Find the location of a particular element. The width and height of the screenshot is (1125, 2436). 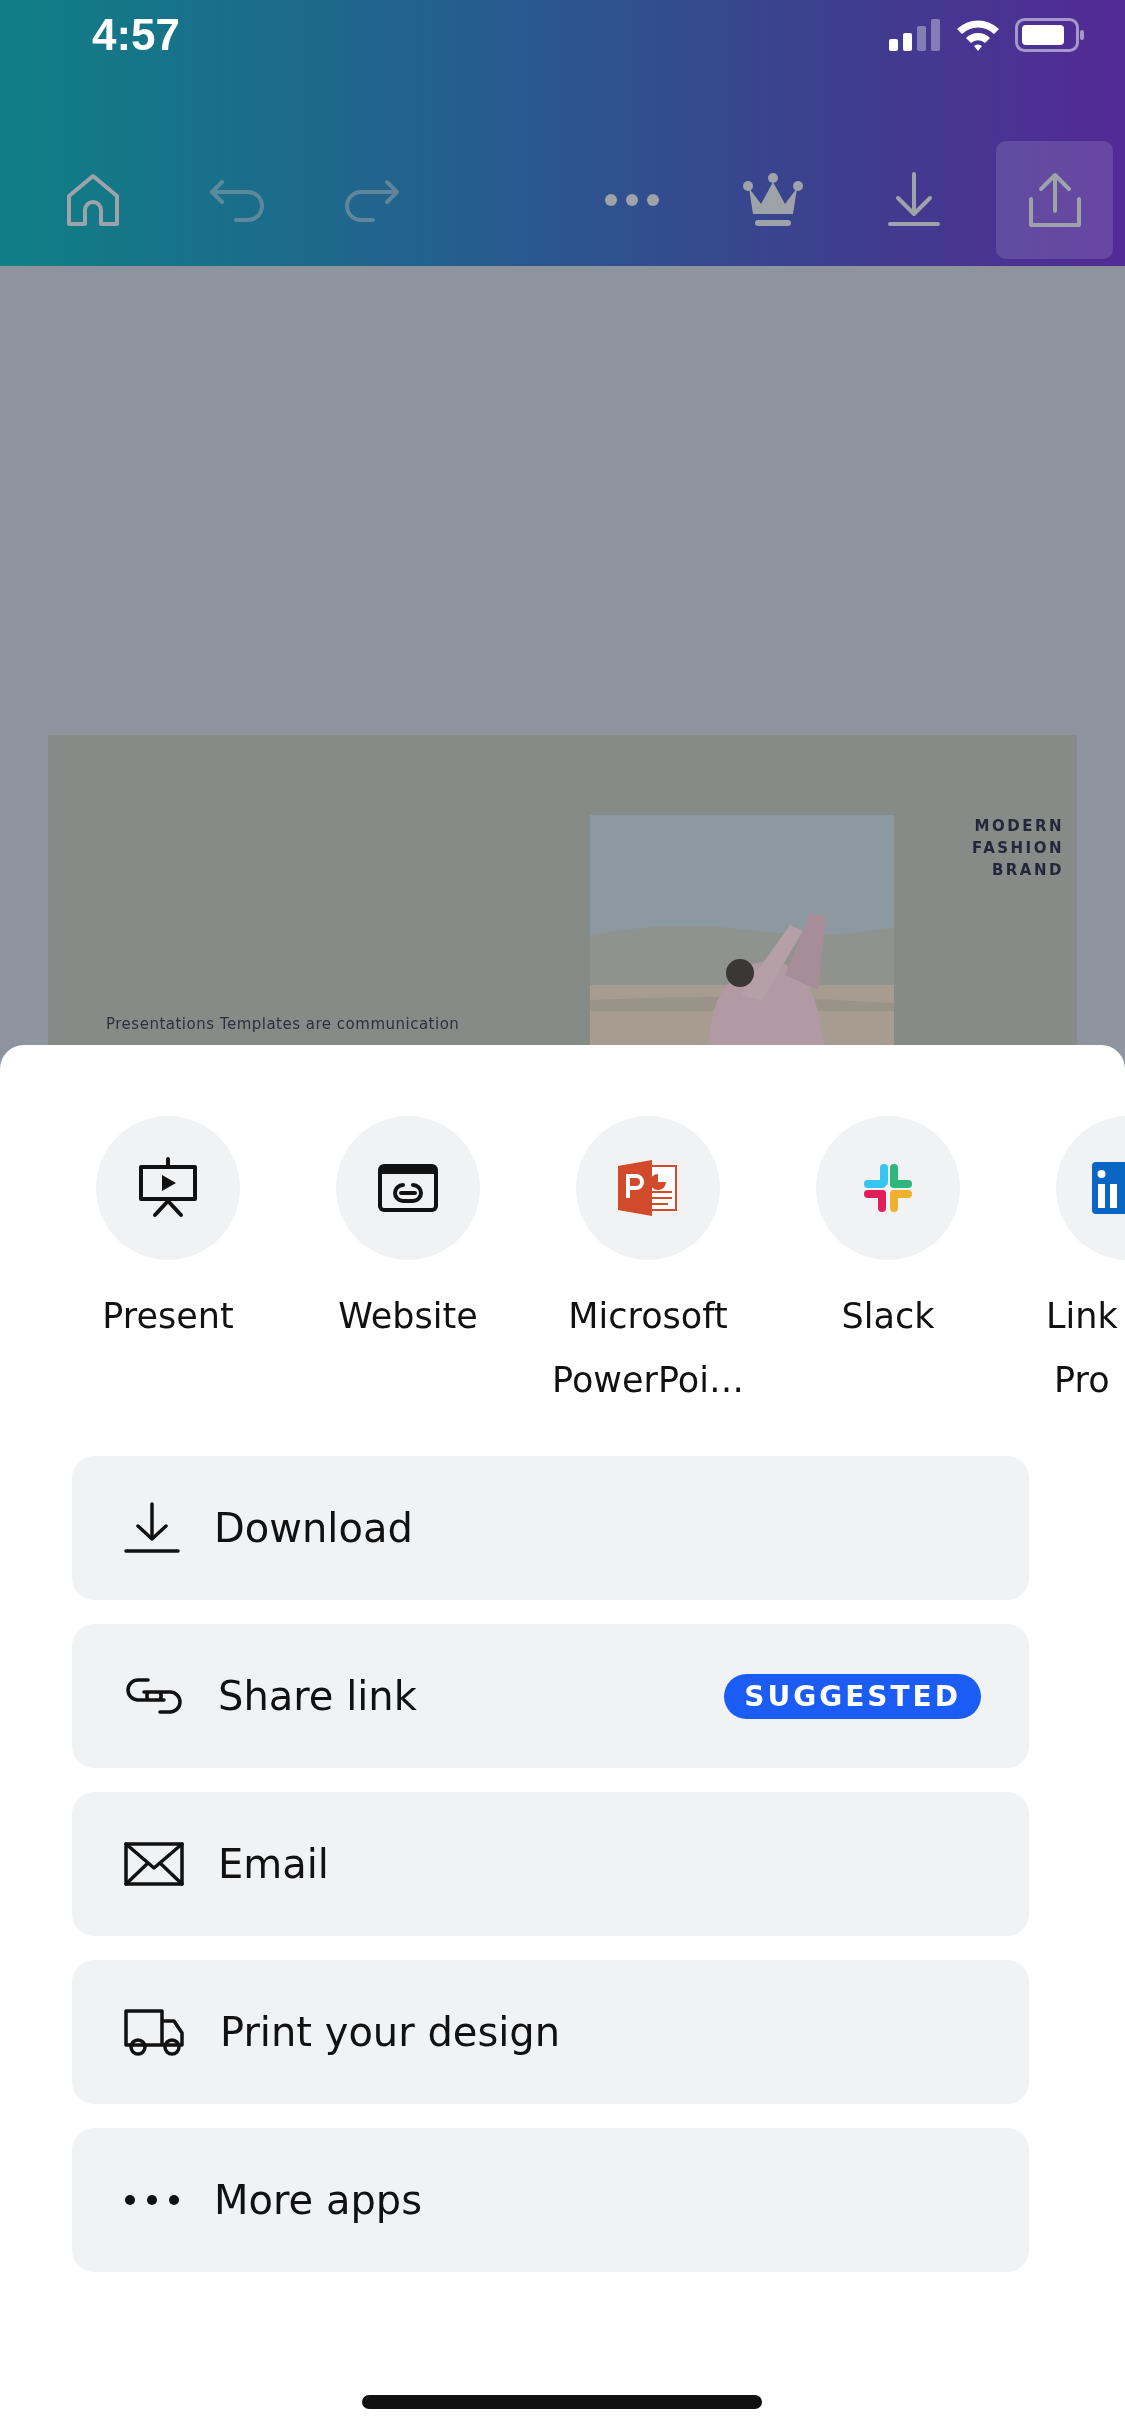

share-option: Download is located at coordinates (550, 1528).